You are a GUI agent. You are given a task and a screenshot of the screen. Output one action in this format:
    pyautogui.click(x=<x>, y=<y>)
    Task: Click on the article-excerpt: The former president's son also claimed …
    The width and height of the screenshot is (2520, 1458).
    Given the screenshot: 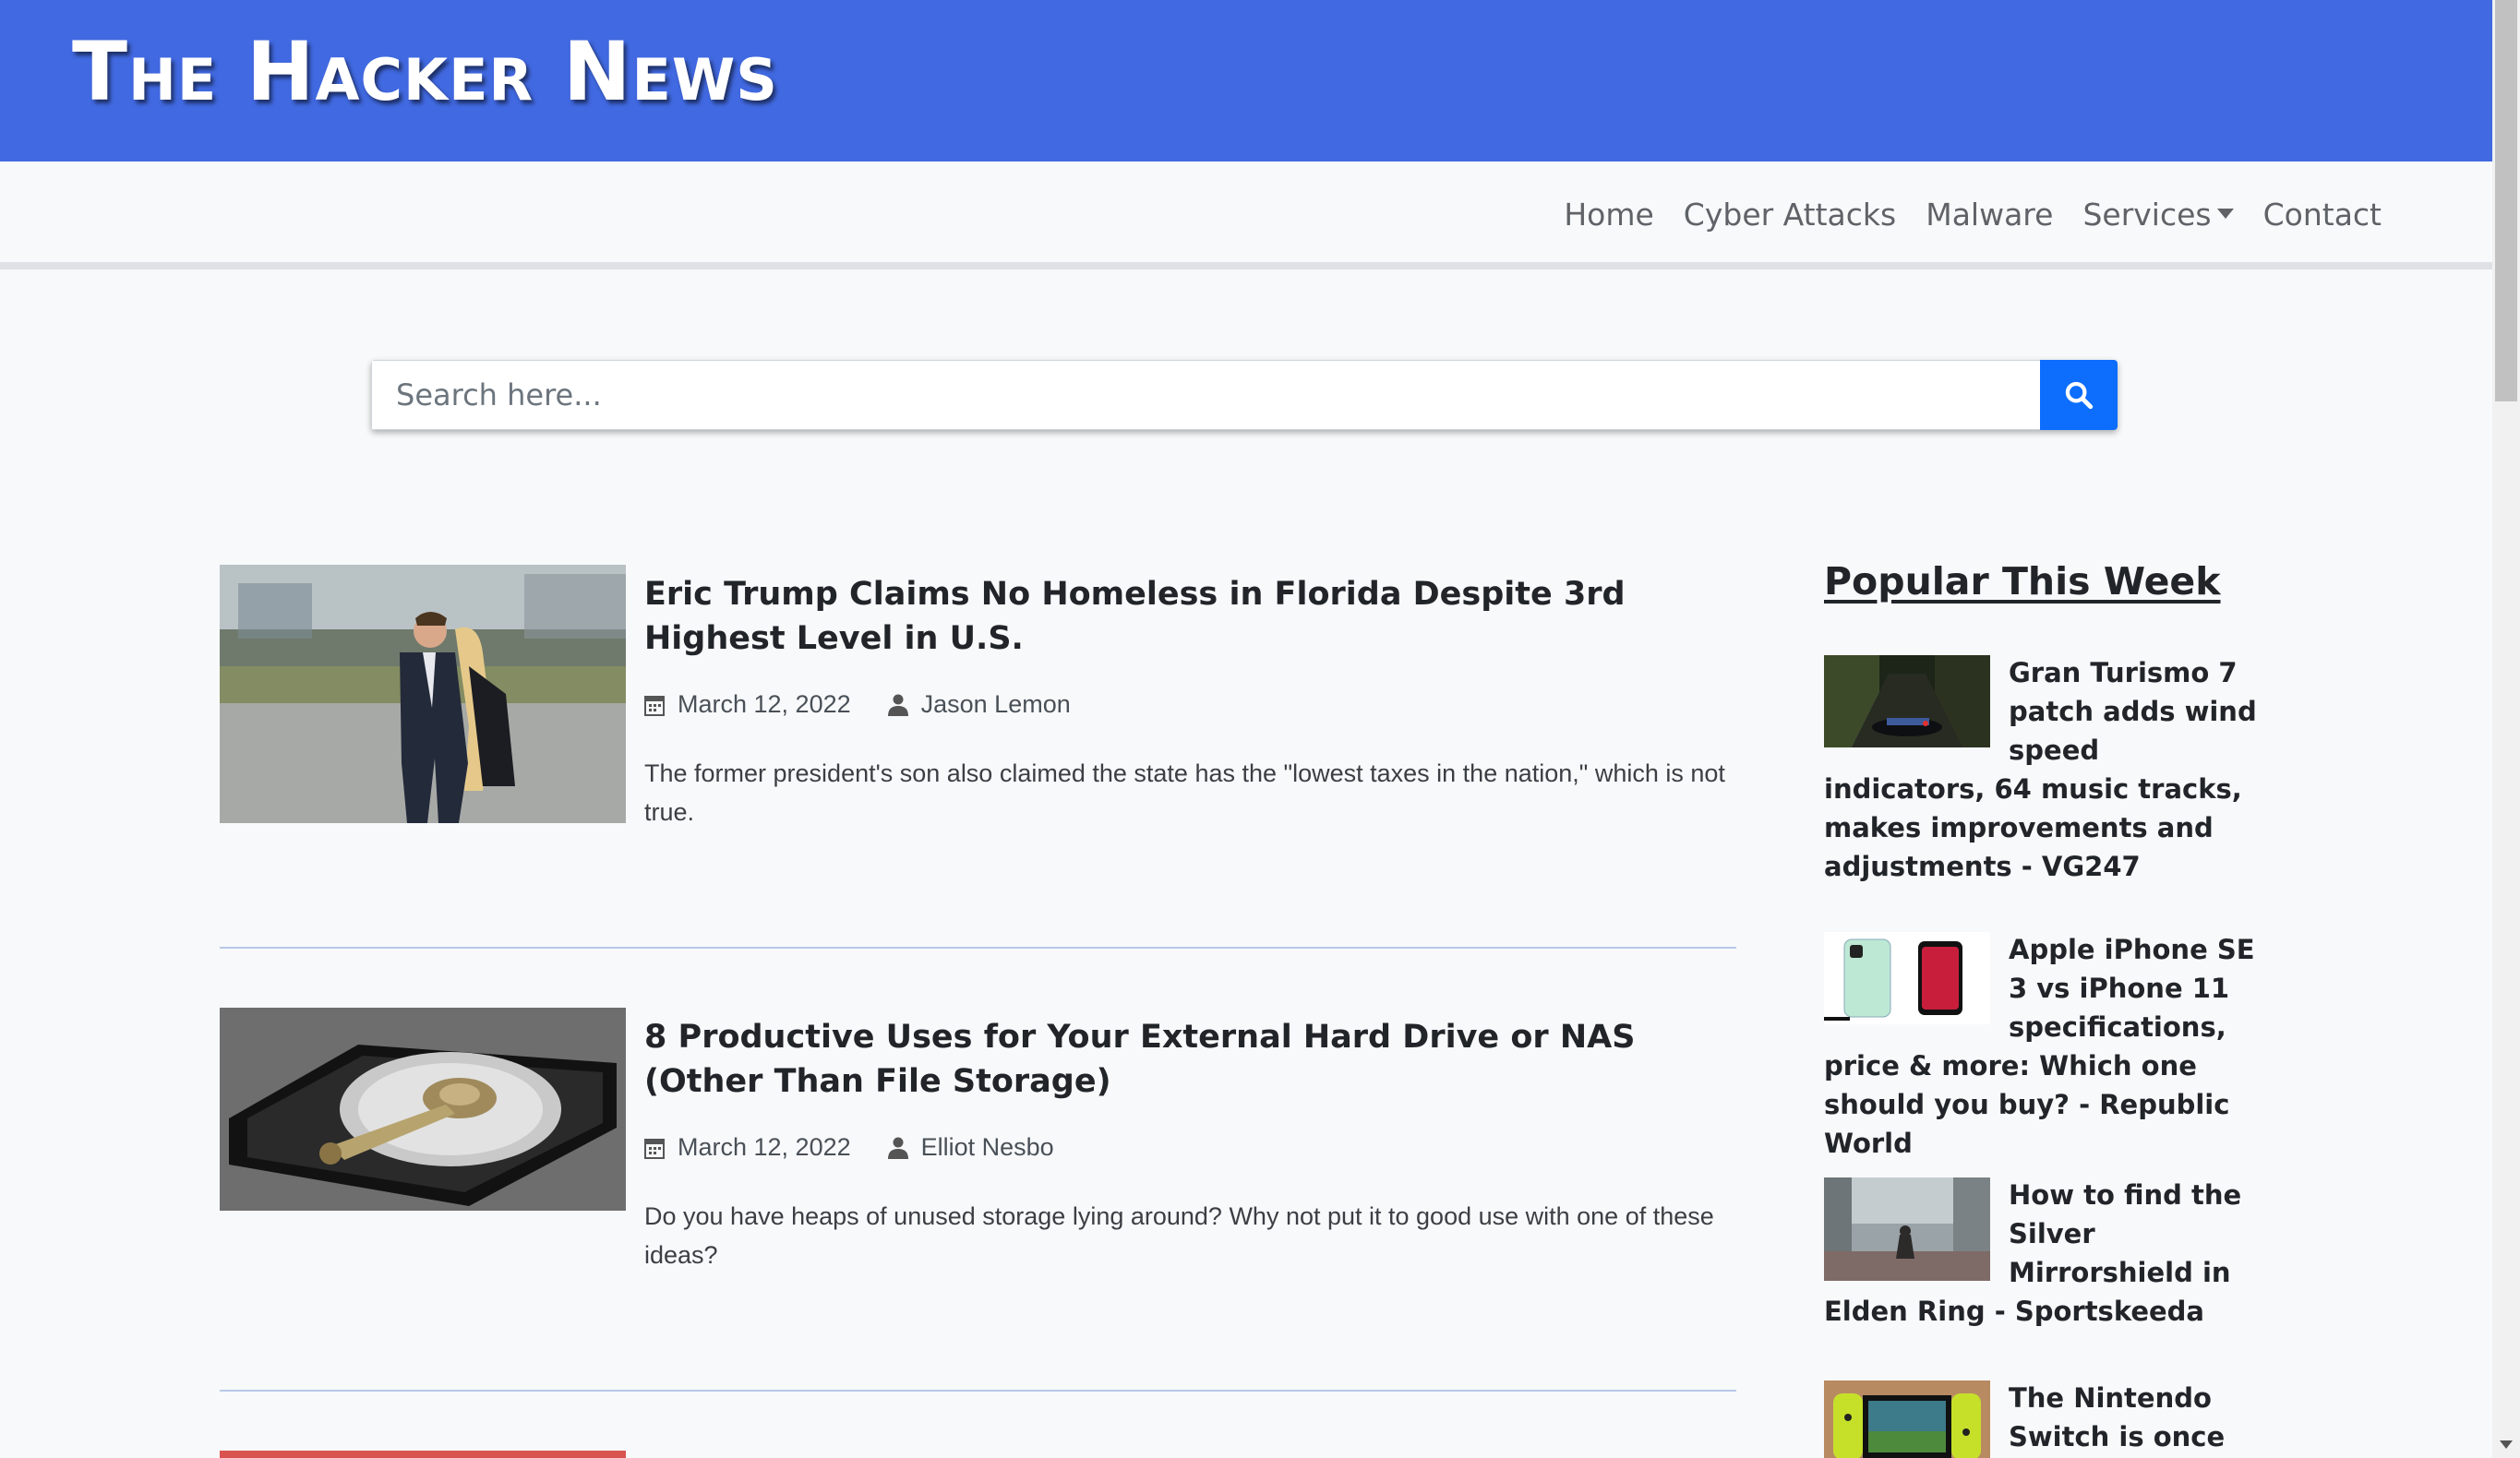 What is the action you would take?
    pyautogui.click(x=1184, y=793)
    